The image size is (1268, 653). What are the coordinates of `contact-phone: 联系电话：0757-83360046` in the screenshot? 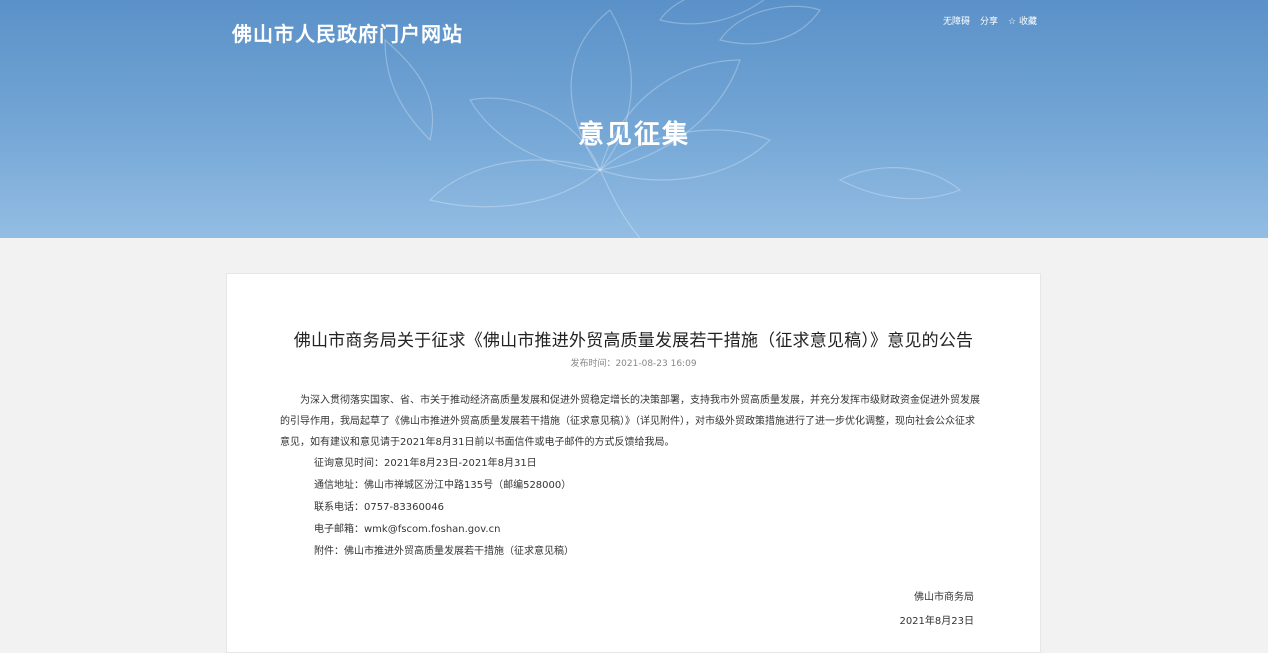 It's located at (379, 507).